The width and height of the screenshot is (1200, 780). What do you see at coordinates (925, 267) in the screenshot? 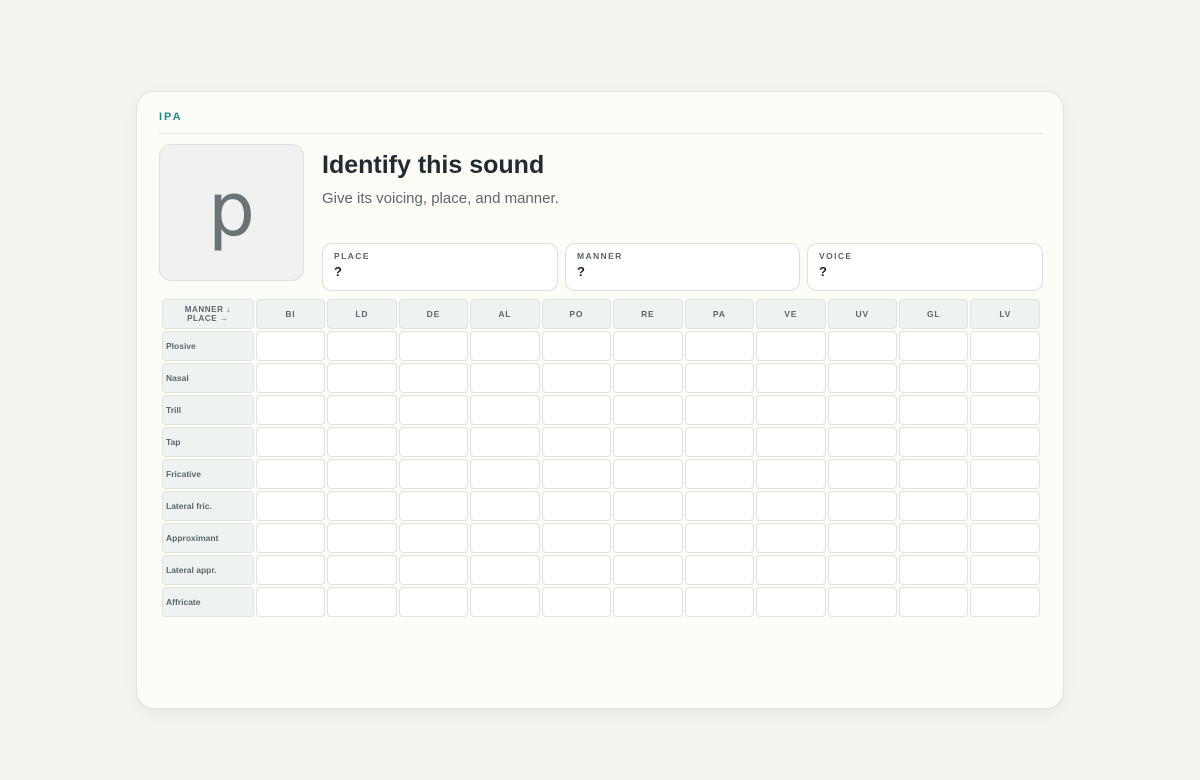
I see `voice-field: VOICE ?` at bounding box center [925, 267].